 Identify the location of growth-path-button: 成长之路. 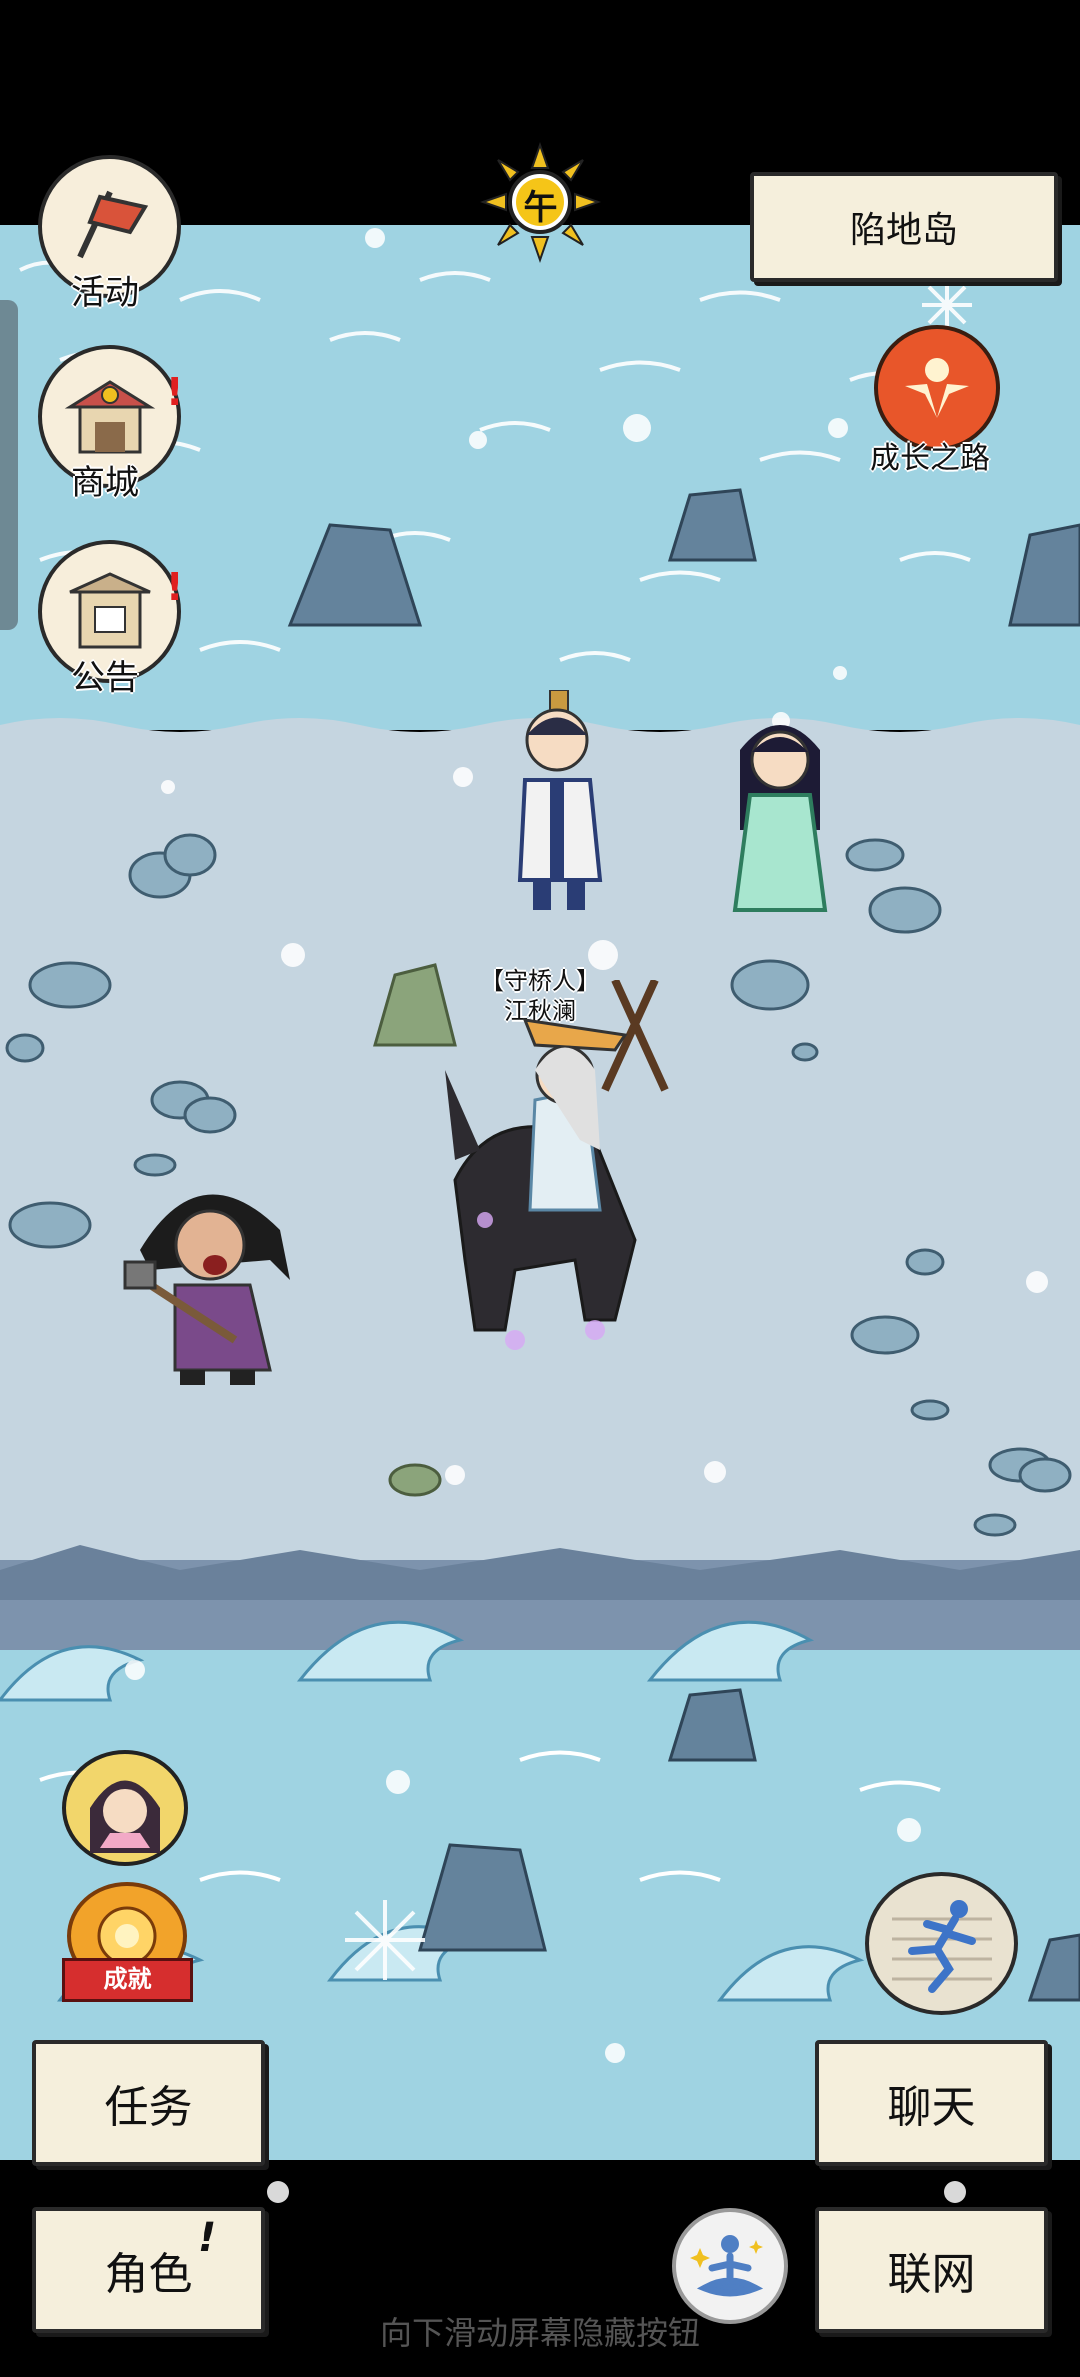
(937, 405).